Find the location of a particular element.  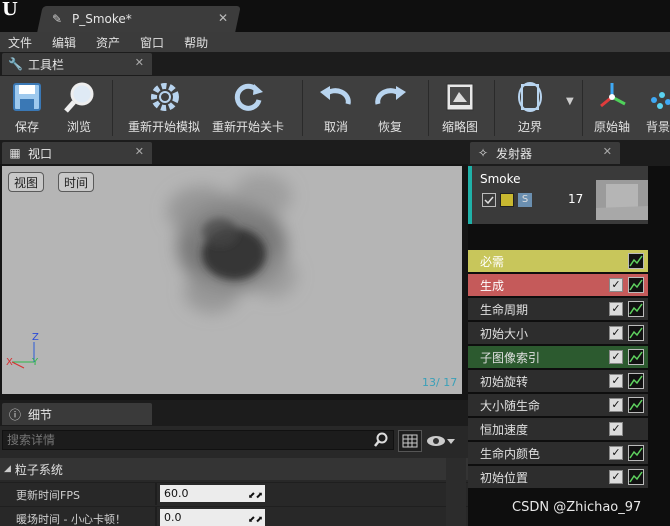

bounds-button: 边界 is located at coordinates (530, 108).